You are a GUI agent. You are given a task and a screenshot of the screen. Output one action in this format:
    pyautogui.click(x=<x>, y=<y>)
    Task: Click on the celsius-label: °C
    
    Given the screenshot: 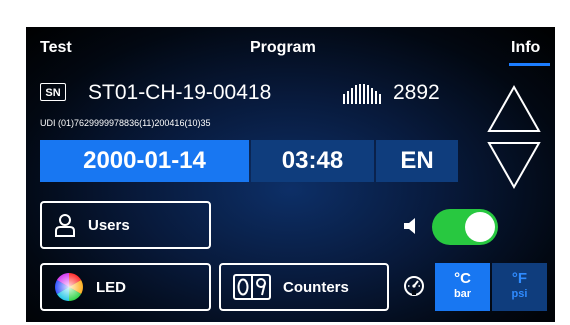 What is the action you would take?
    pyautogui.click(x=462, y=278)
    